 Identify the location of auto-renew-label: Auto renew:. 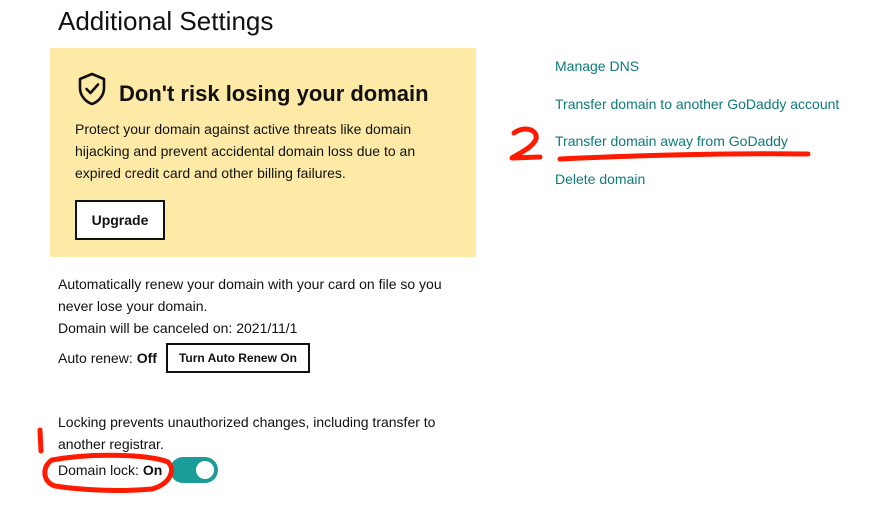
(95, 358).